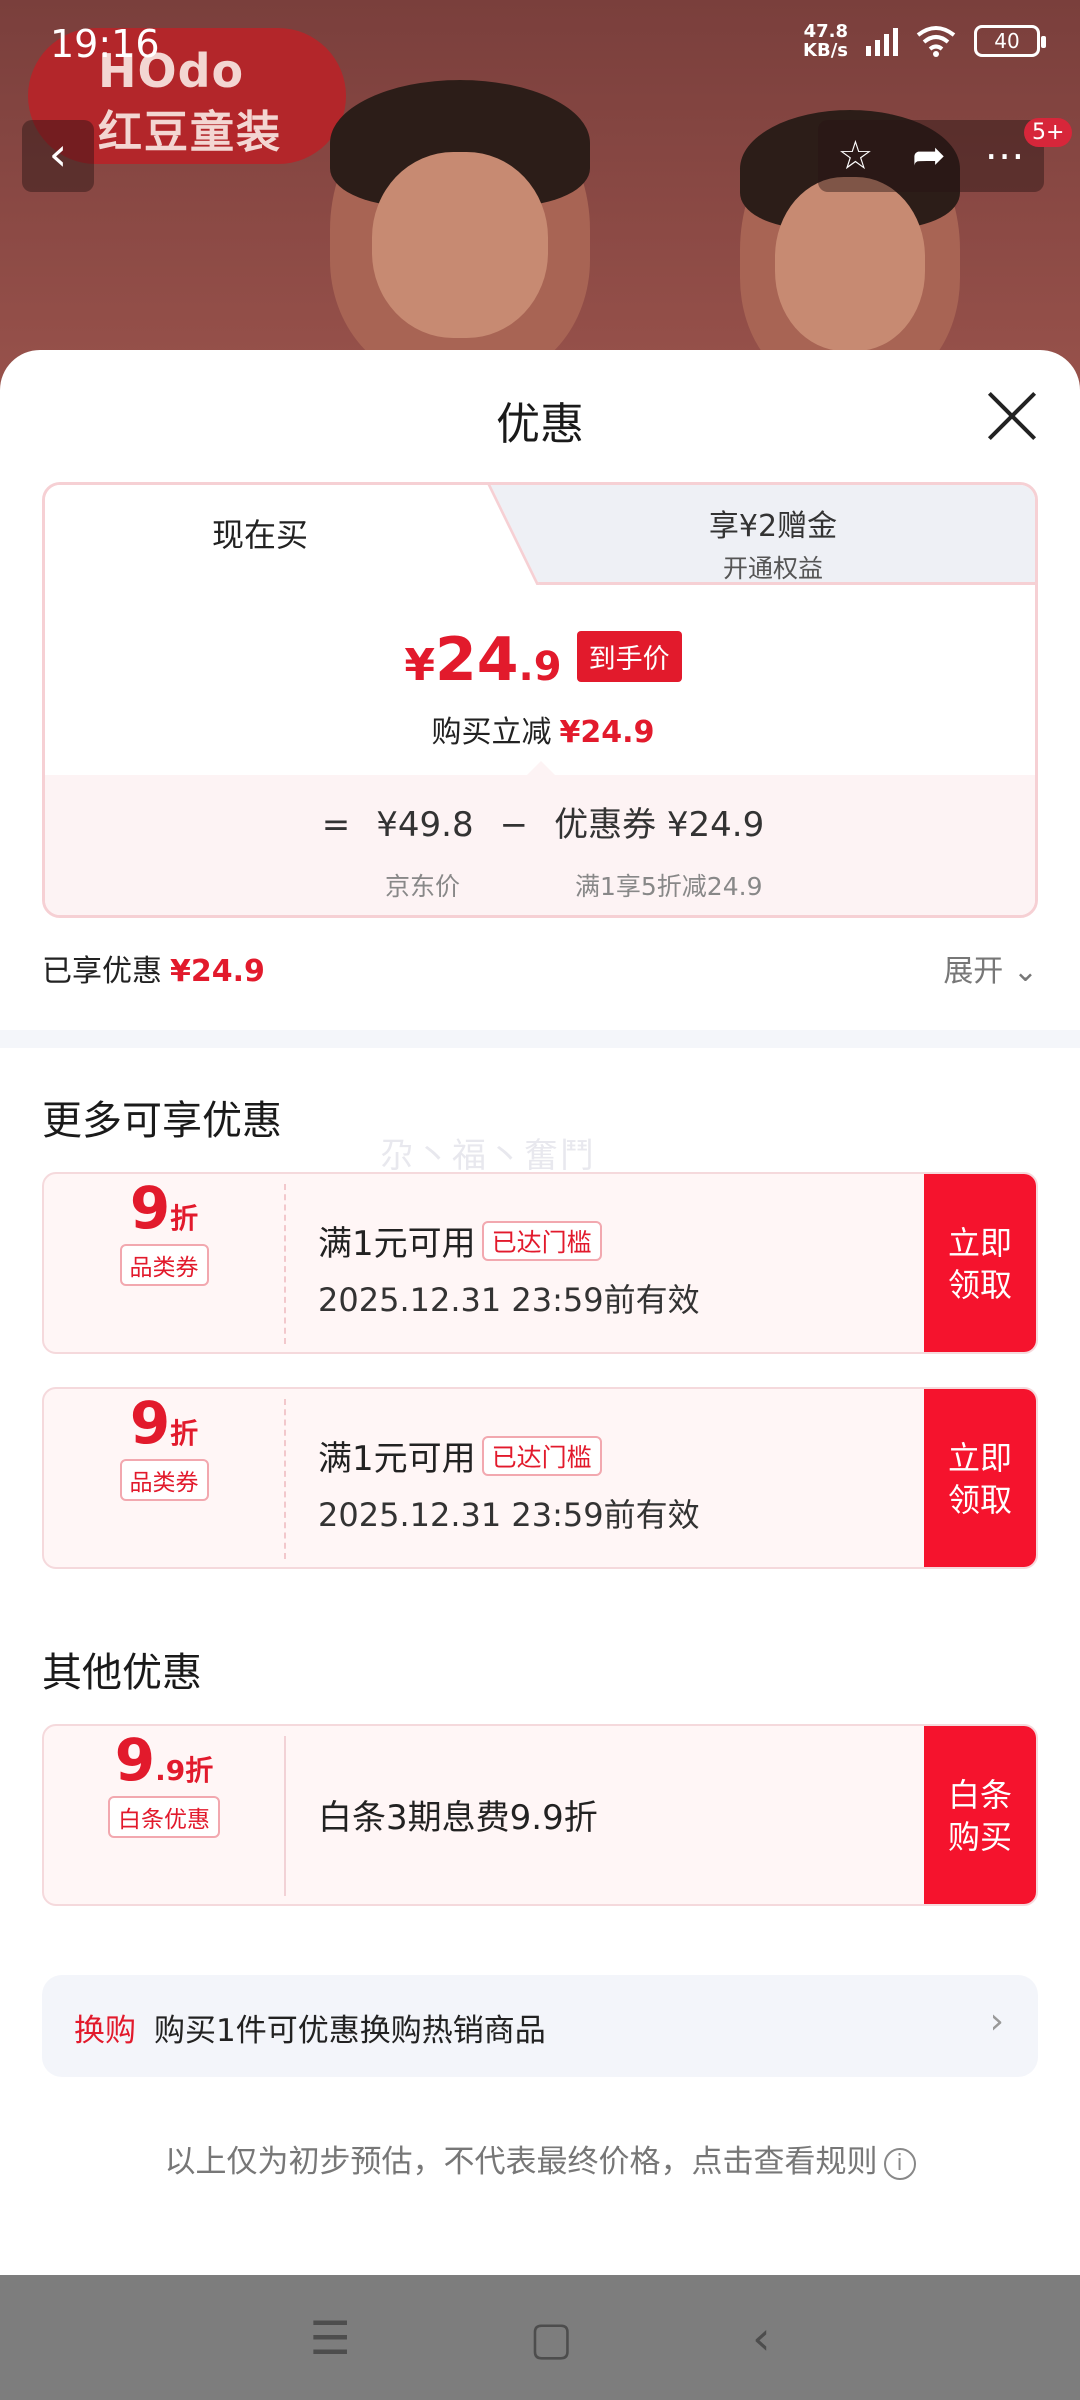  What do you see at coordinates (551, 2338) in the screenshot?
I see `home-icon: ▢` at bounding box center [551, 2338].